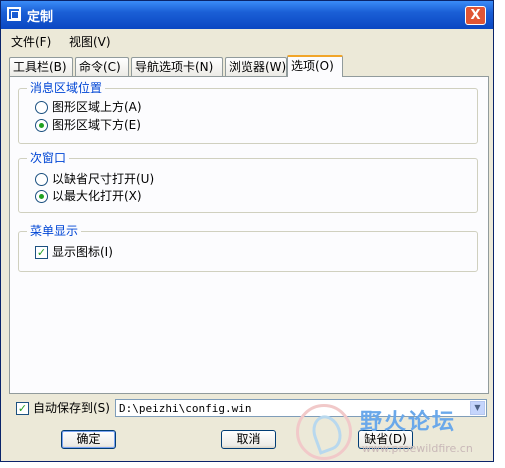 This screenshot has height=468, width=505. I want to click on menu-display-group: 菜单显示 ✓ 显示图标(I), so click(248, 248).